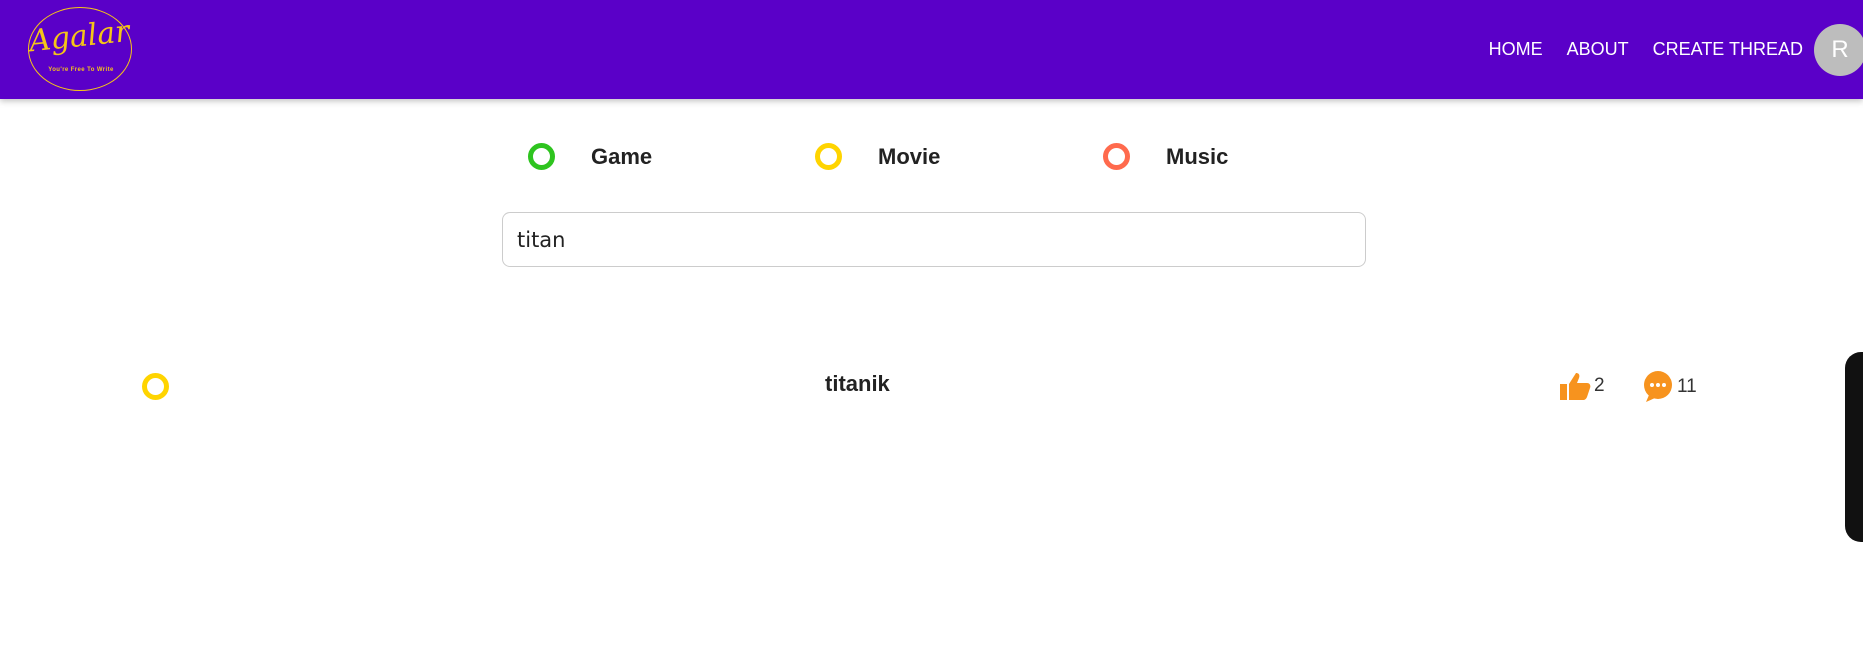 This screenshot has height=671, width=1863. Describe the element at coordinates (1861, 497) in the screenshot. I see `grip-icon: ⋮` at that location.